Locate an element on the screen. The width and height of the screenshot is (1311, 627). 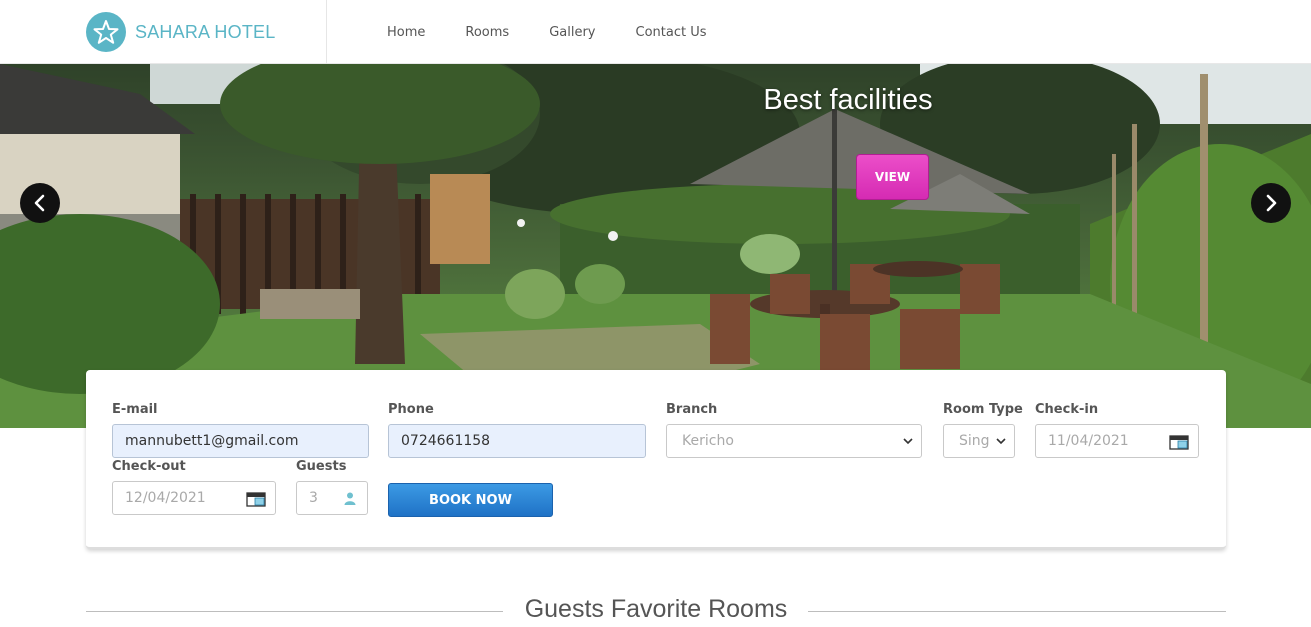
checkin-value: 11/04/2021 is located at coordinates (1088, 441).